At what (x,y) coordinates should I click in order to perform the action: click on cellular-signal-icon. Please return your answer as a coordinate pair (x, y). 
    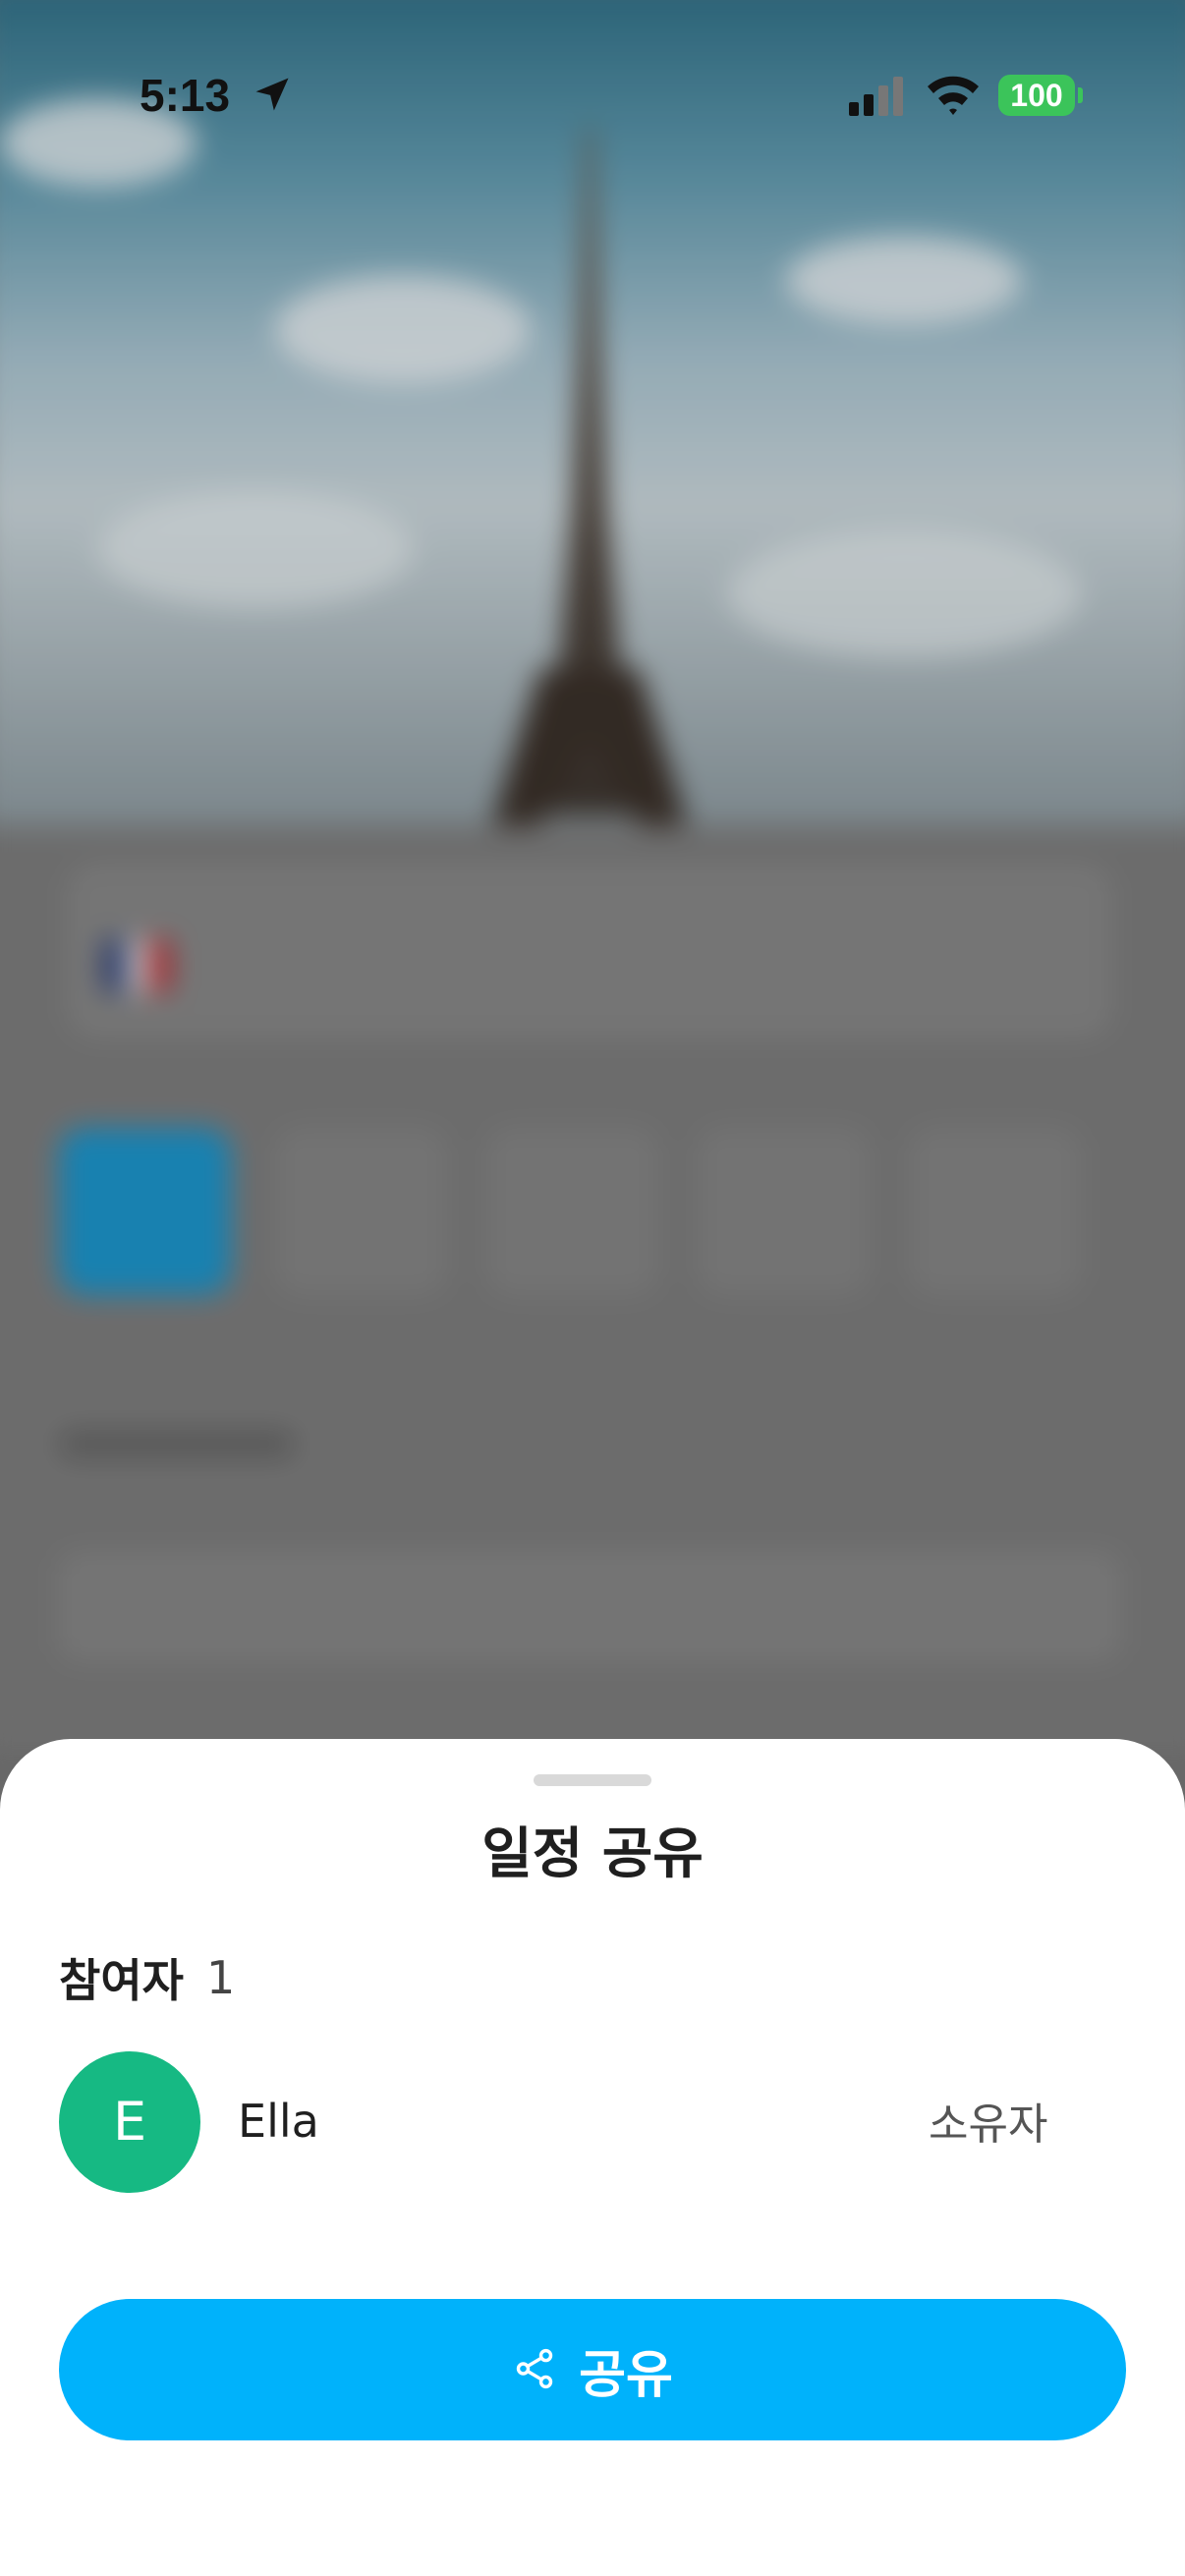
    Looking at the image, I should click on (879, 98).